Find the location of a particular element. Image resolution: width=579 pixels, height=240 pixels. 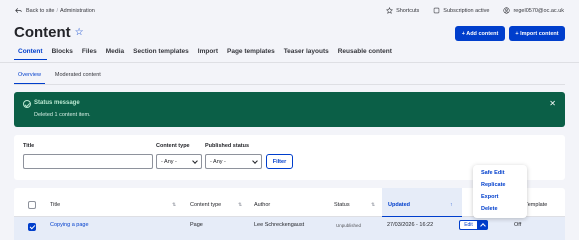

shortcuts-link: Shortcuts is located at coordinates (402, 10).